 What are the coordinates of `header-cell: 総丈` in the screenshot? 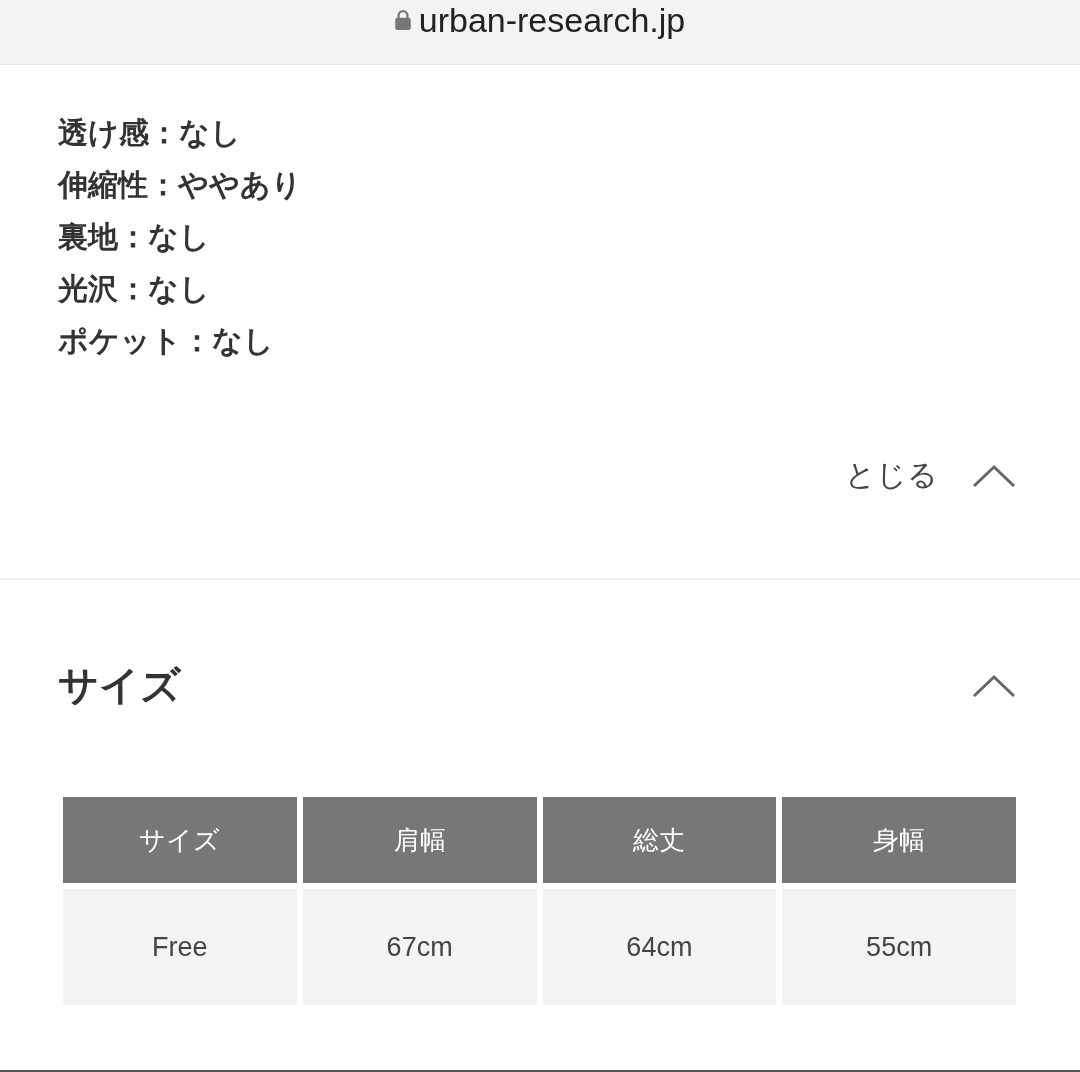 It's located at (659, 840).